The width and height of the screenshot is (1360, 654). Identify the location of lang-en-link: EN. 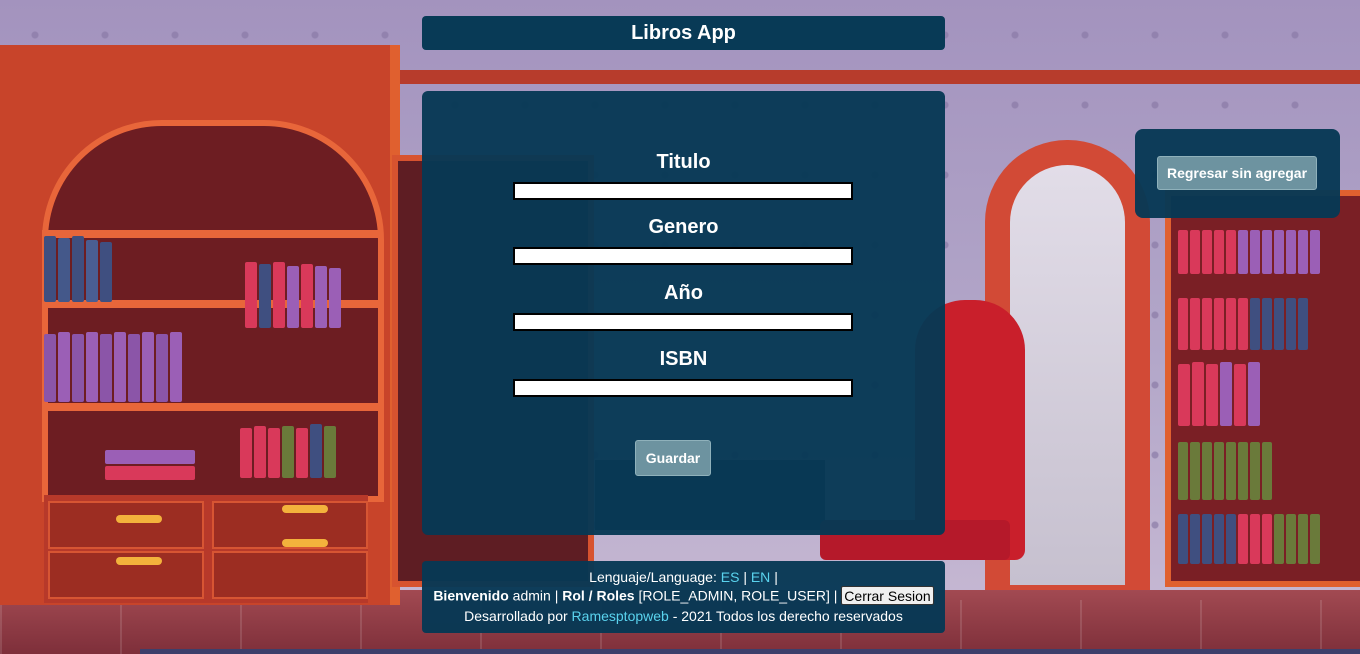
(760, 577).